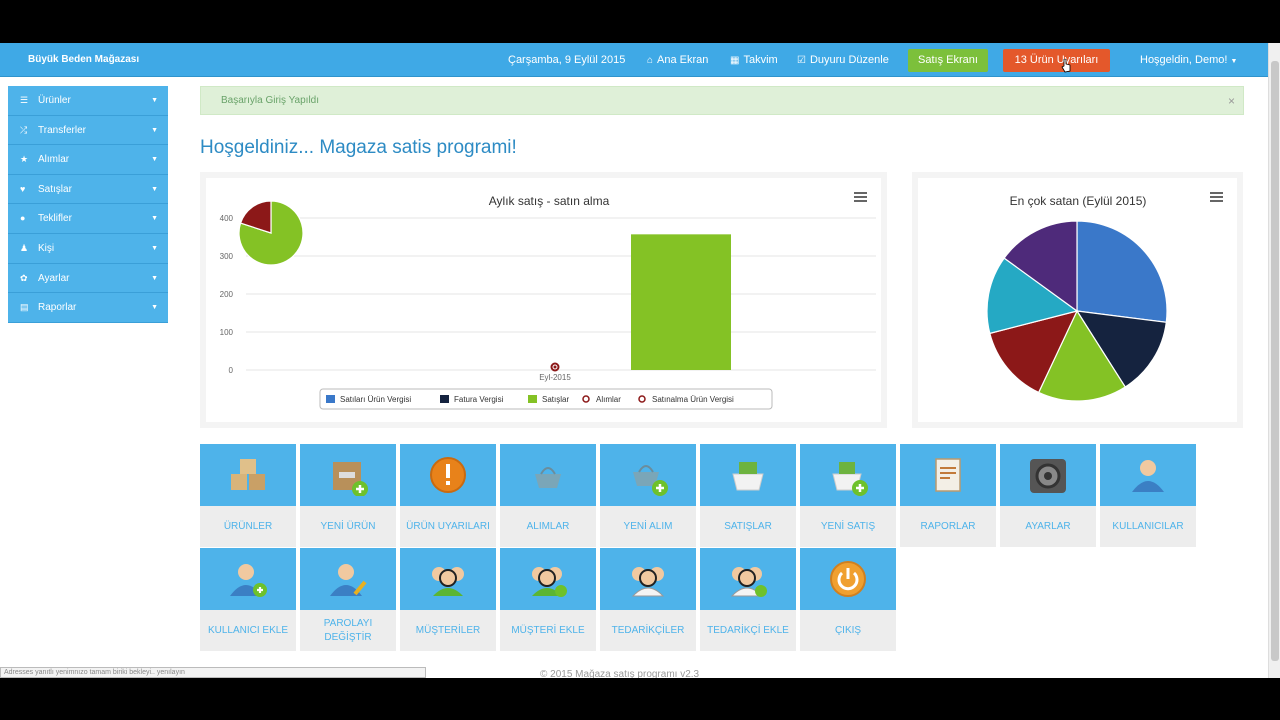 The image size is (1280, 720). Describe the element at coordinates (1056, 60) in the screenshot. I see `product-warnings-button: 13 Ürün Uyarıları` at that location.